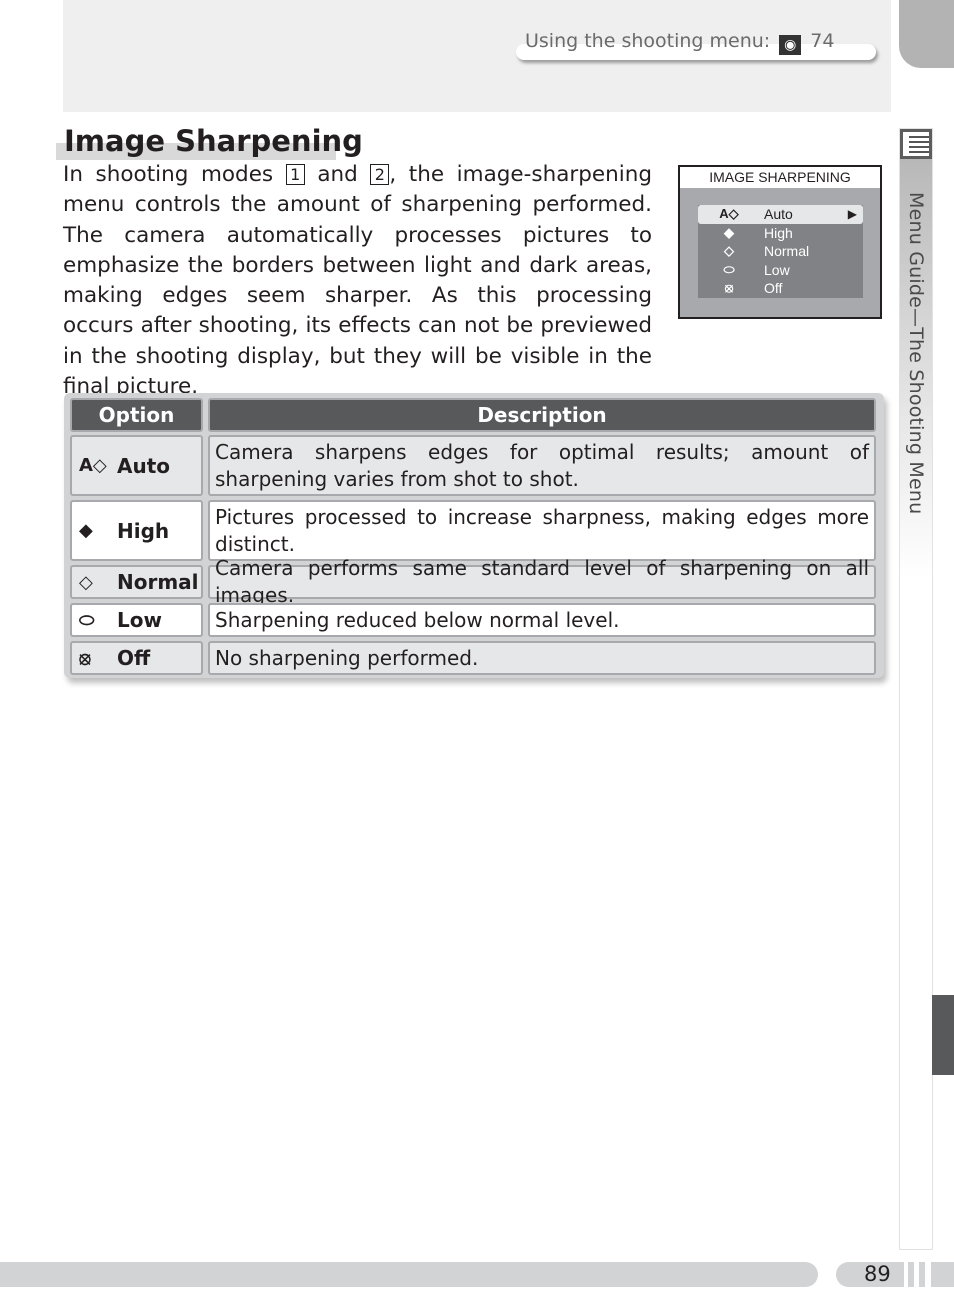  What do you see at coordinates (144, 465) in the screenshot?
I see `option-label: Auto` at bounding box center [144, 465].